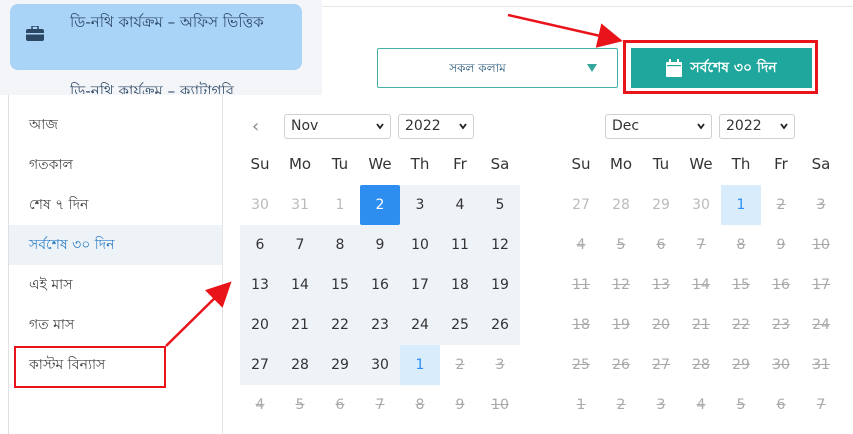 The height and width of the screenshot is (434, 853). What do you see at coordinates (115, 325) in the screenshot?
I see `range-last-month: গত মাস` at bounding box center [115, 325].